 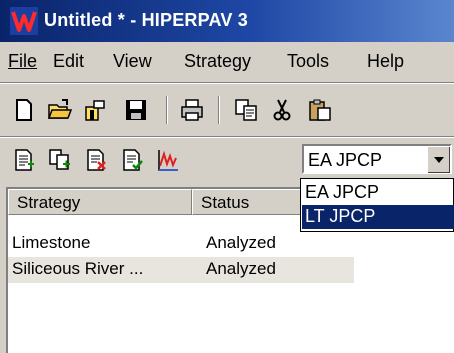 I want to click on paste-icon, so click(x=320, y=110).